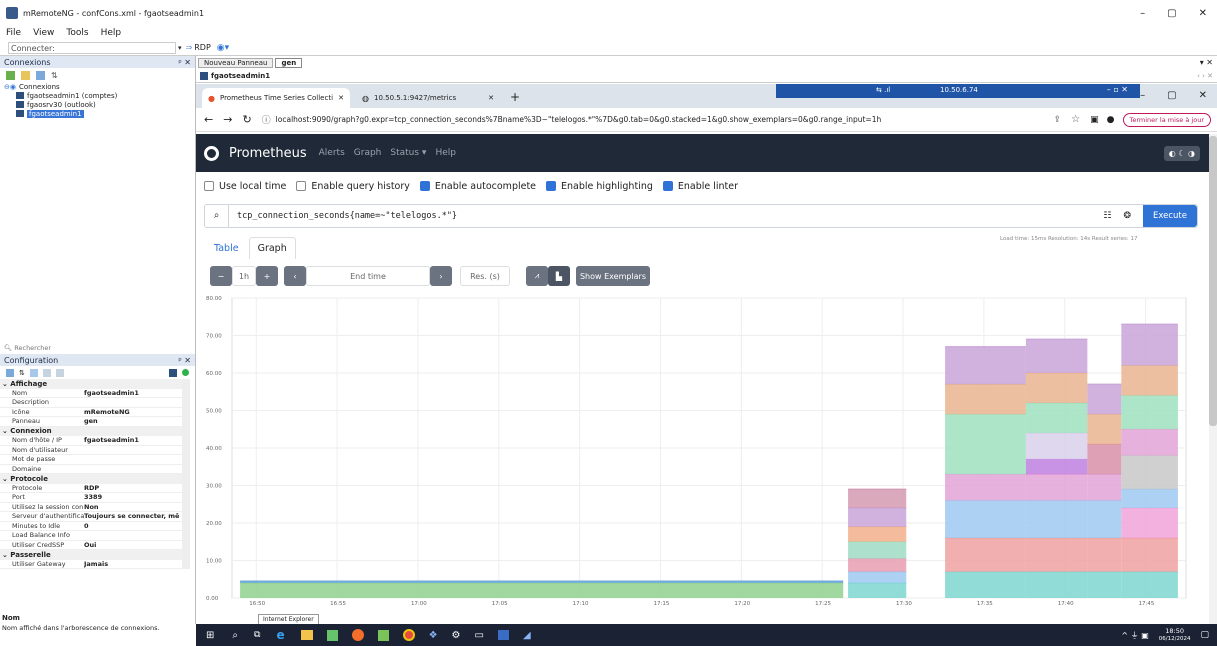 The height and width of the screenshot is (646, 1217). Describe the element at coordinates (408, 635) in the screenshot. I see `chrome-icon` at that location.